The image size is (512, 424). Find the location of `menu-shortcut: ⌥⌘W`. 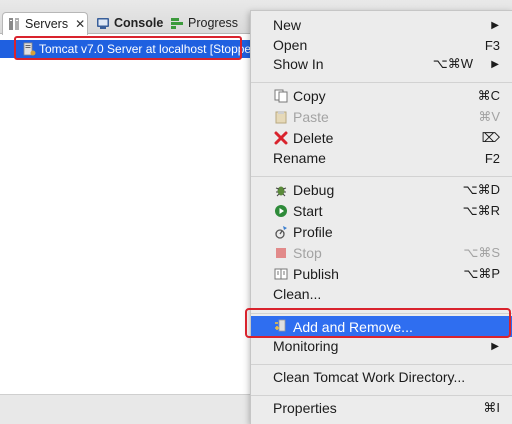

menu-shortcut: ⌥⌘W is located at coordinates (452, 63).